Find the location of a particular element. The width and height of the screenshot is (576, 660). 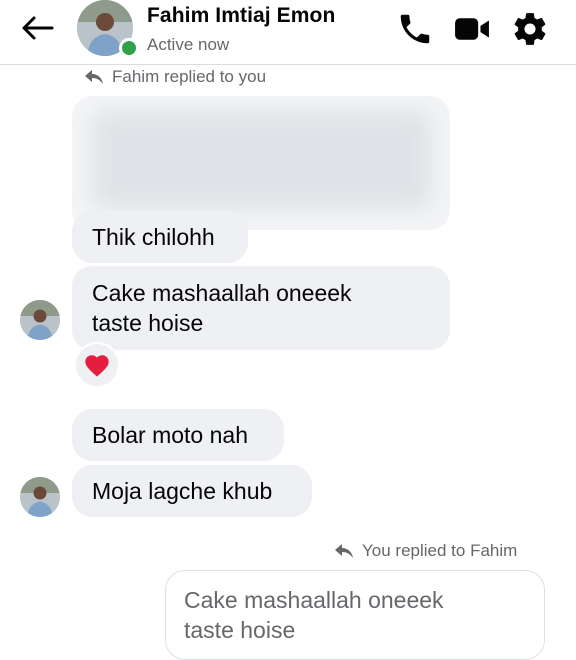

message-bubble: Cake mashaallah oneeek taste hoise is located at coordinates (261, 308).